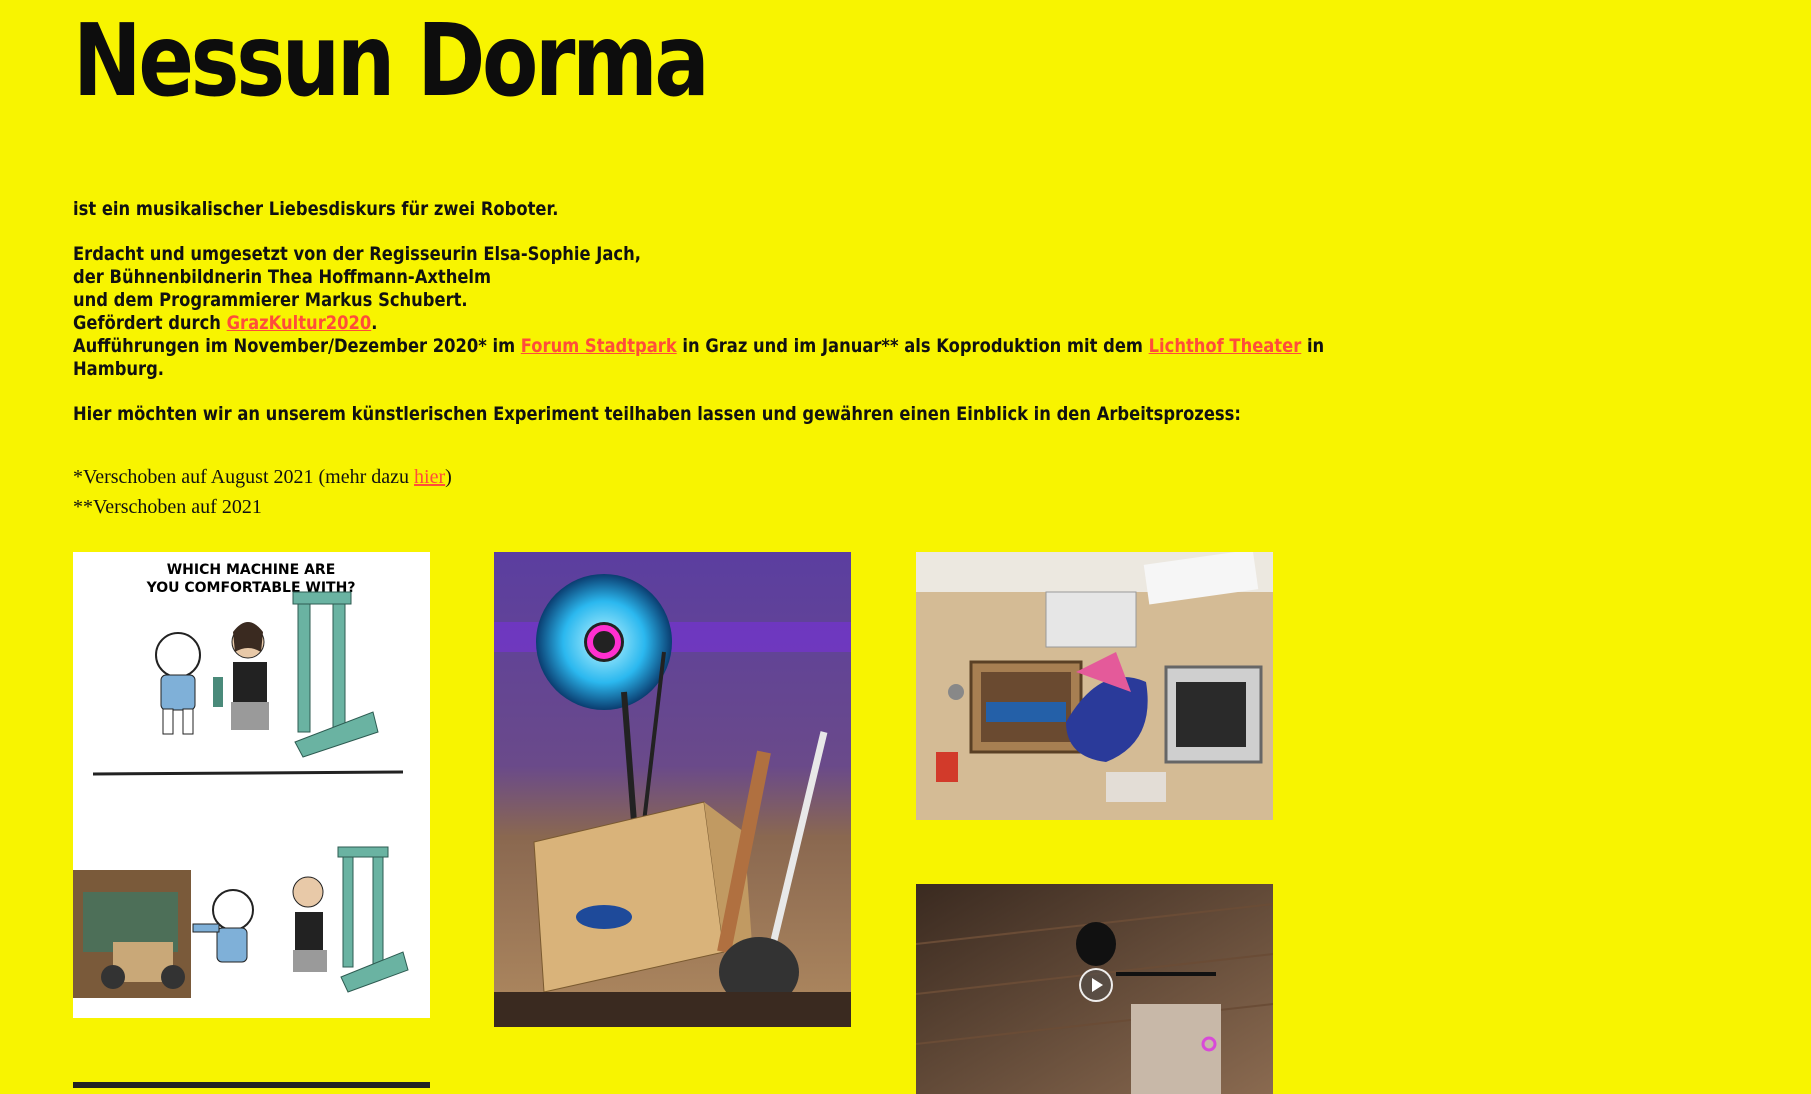  Describe the element at coordinates (270, 300) in the screenshot. I see `credit-programmer: und dem Programmierer Markus Schubert.` at that location.